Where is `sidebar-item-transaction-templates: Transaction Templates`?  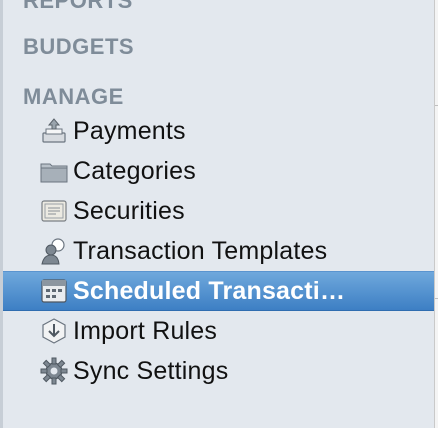
sidebar-item-transaction-templates: Transaction Templates is located at coordinates (219, 251).